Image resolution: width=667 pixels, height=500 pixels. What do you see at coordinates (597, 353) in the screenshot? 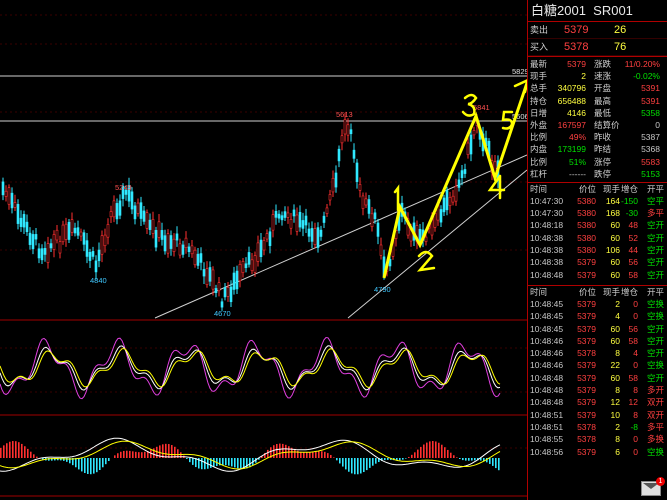
I see `tick-row: 10:48:46 5378 8 4 空开` at bounding box center [597, 353].